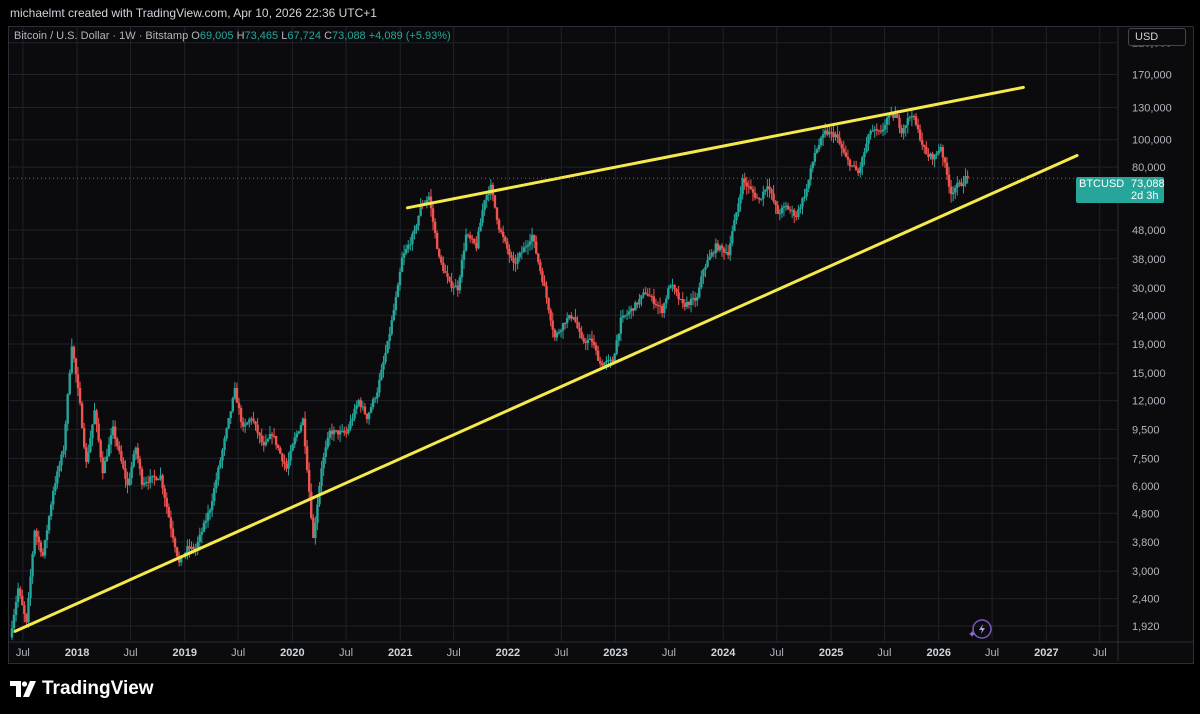  I want to click on change-value: +4,089 (+5.93%), so click(409, 36).